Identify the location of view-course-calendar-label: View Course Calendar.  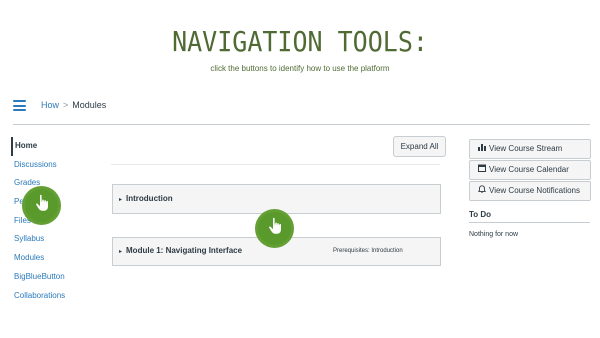
(529, 169).